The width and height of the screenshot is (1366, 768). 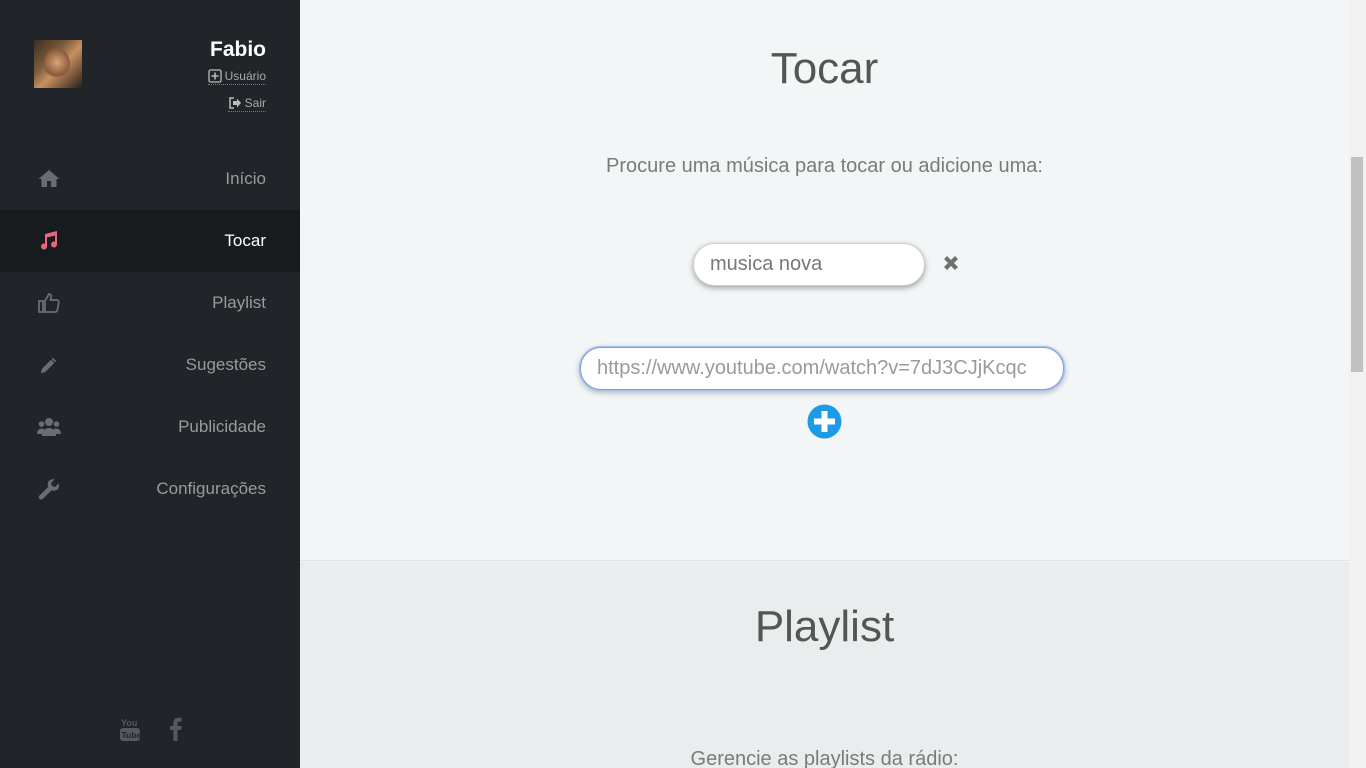 I want to click on logout-link: Sair, so click(x=246, y=104).